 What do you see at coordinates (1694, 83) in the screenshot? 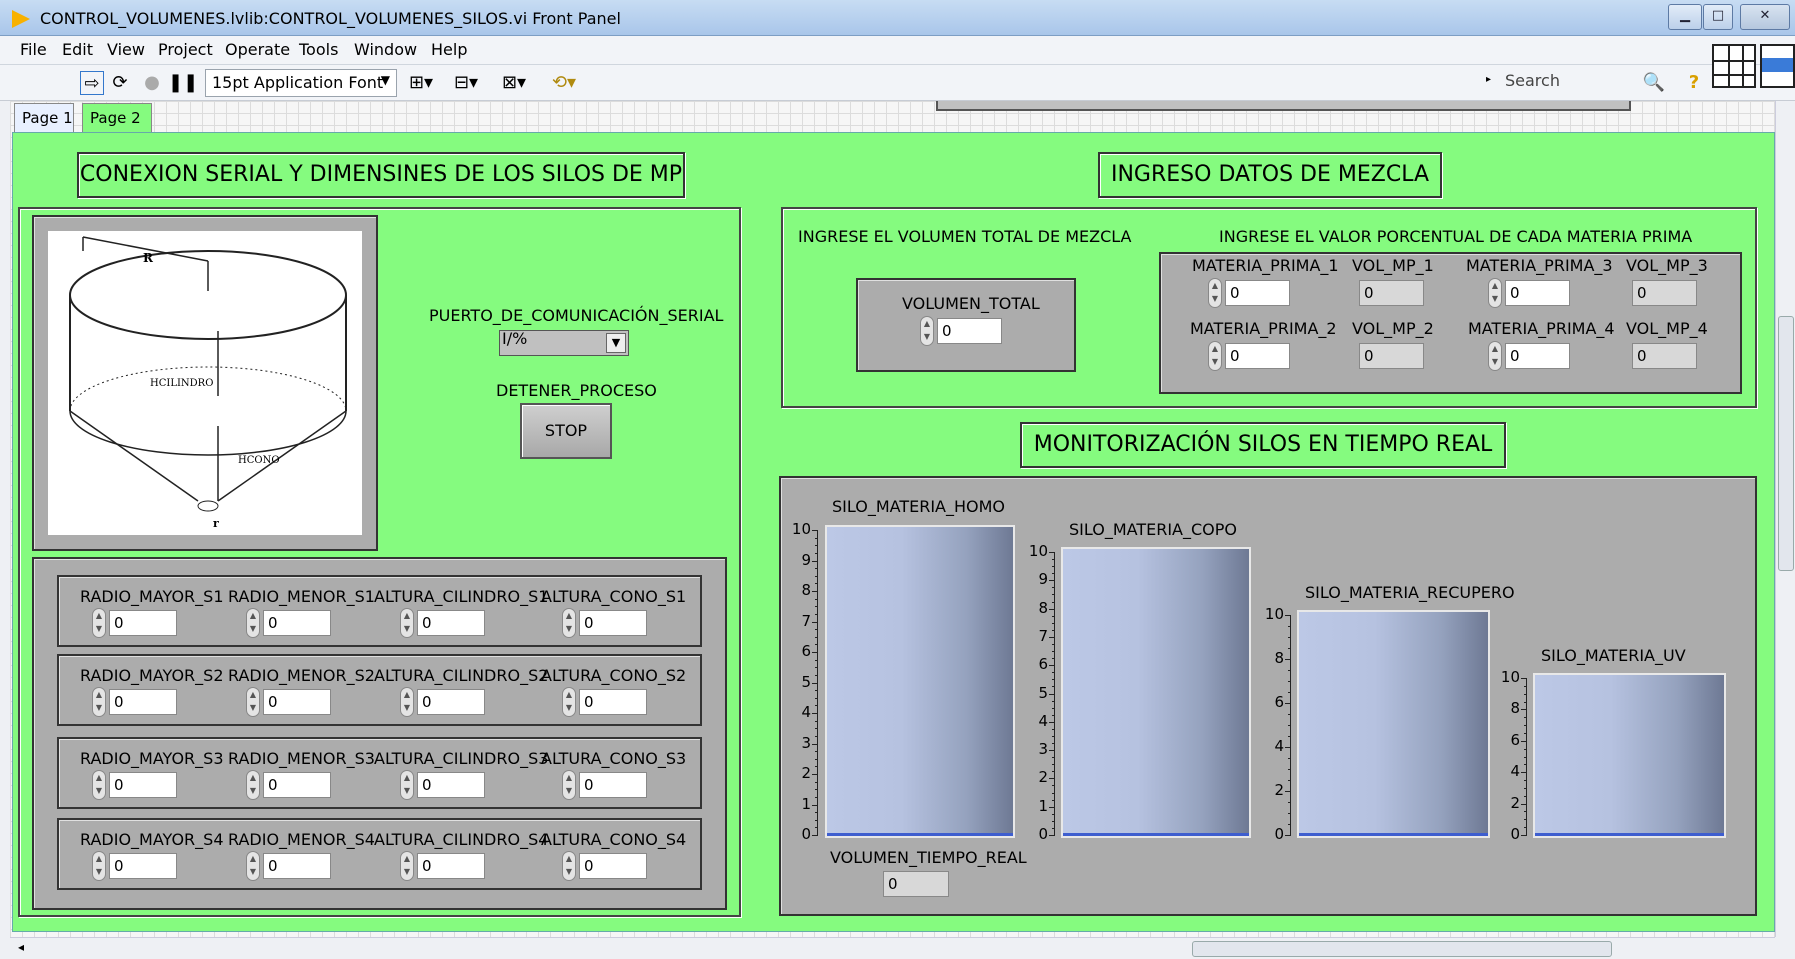
I see `help-icon: ?` at bounding box center [1694, 83].